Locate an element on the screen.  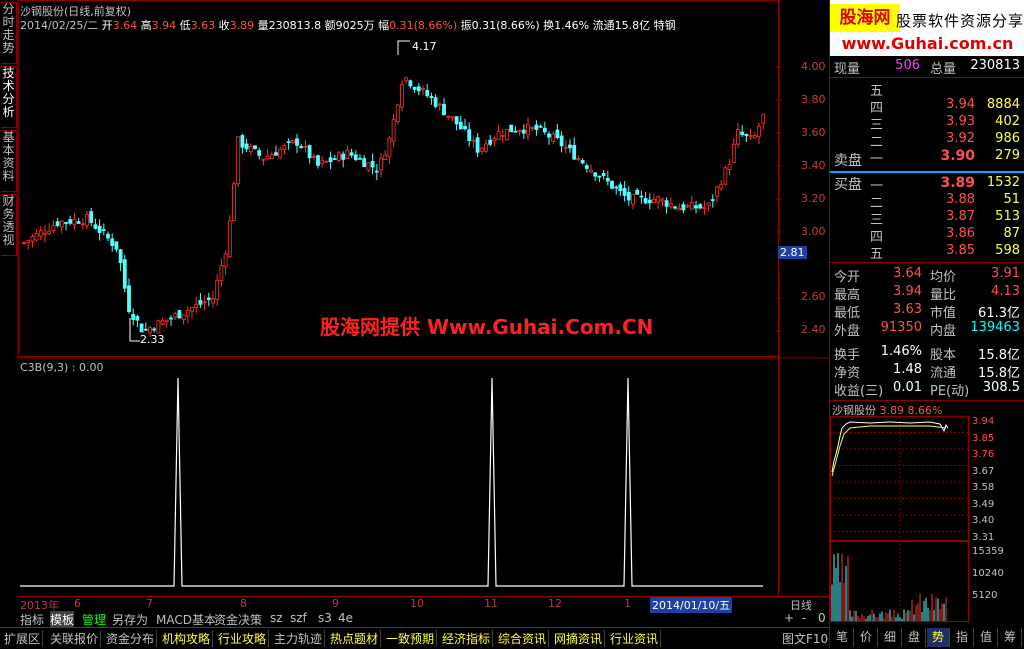
toolbar-4e: 4e is located at coordinates (345, 618).